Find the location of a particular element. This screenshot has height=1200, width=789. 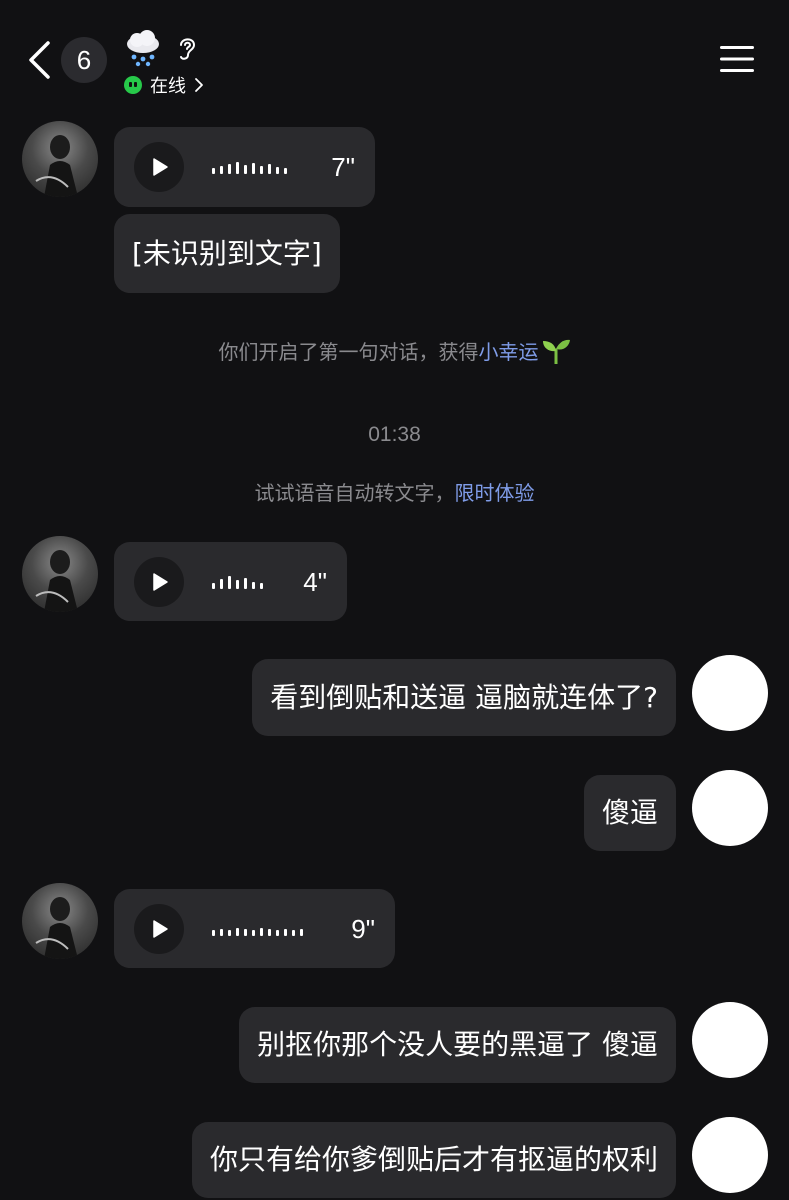

message-bubble: 看到倒贴和送逼 逼脑就连体了? is located at coordinates (464, 697).